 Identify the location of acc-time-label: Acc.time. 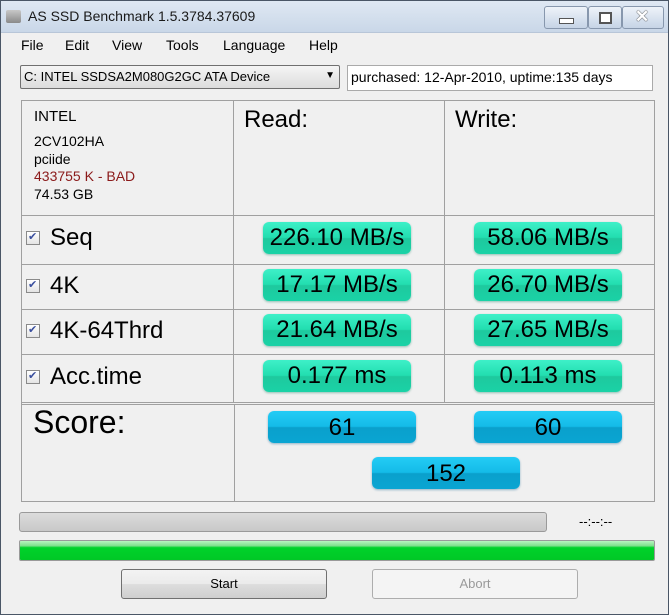
(96, 376).